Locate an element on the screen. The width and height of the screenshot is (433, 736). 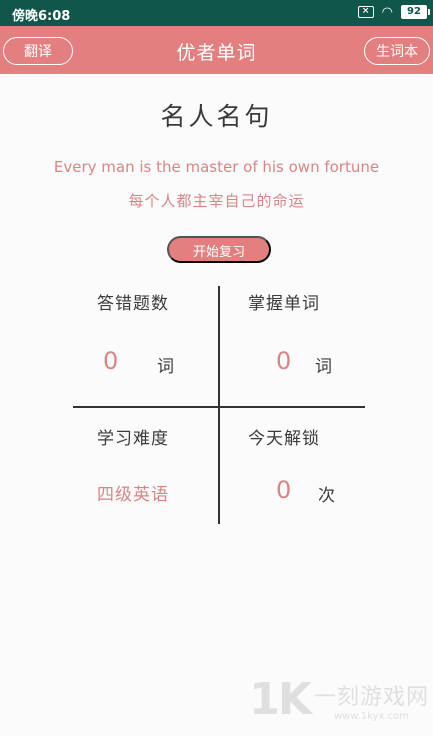
quote-heading: 名人名句 is located at coordinates (216, 116).